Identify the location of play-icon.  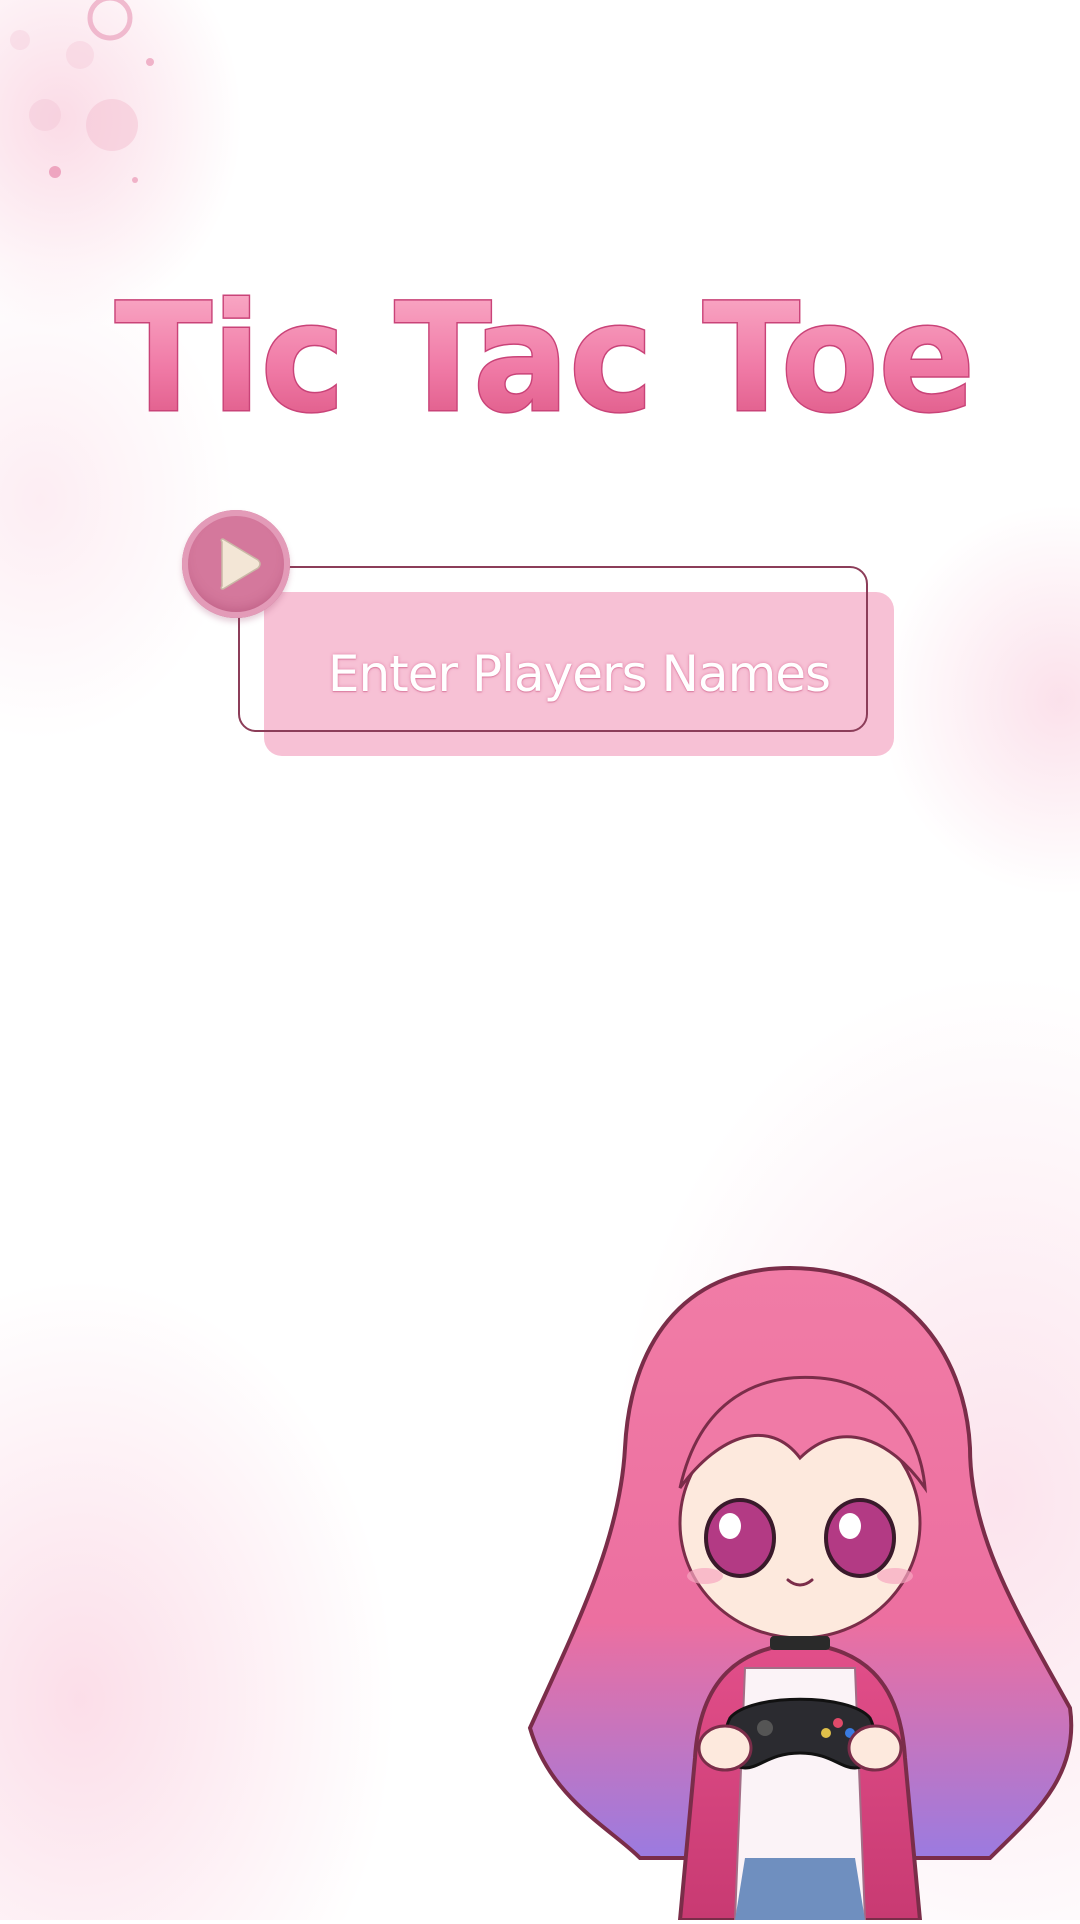
(240, 564).